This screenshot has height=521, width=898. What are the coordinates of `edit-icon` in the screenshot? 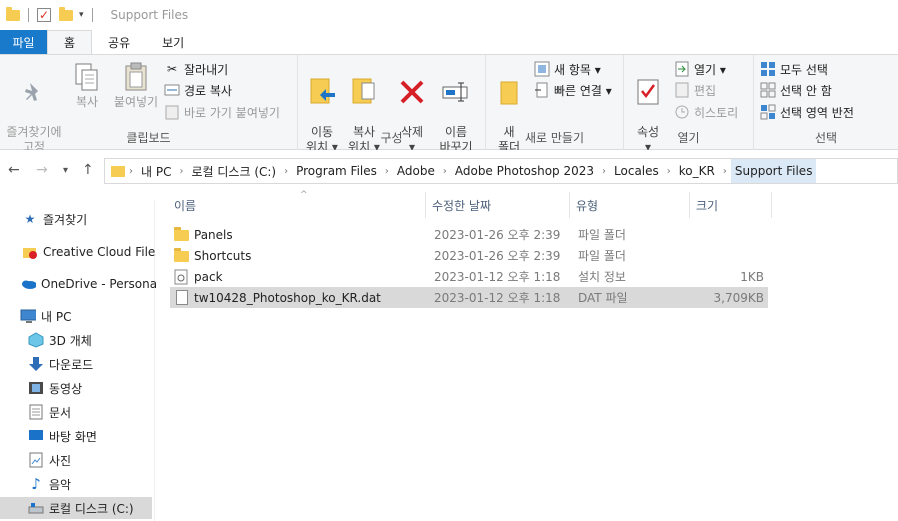 It's located at (682, 90).